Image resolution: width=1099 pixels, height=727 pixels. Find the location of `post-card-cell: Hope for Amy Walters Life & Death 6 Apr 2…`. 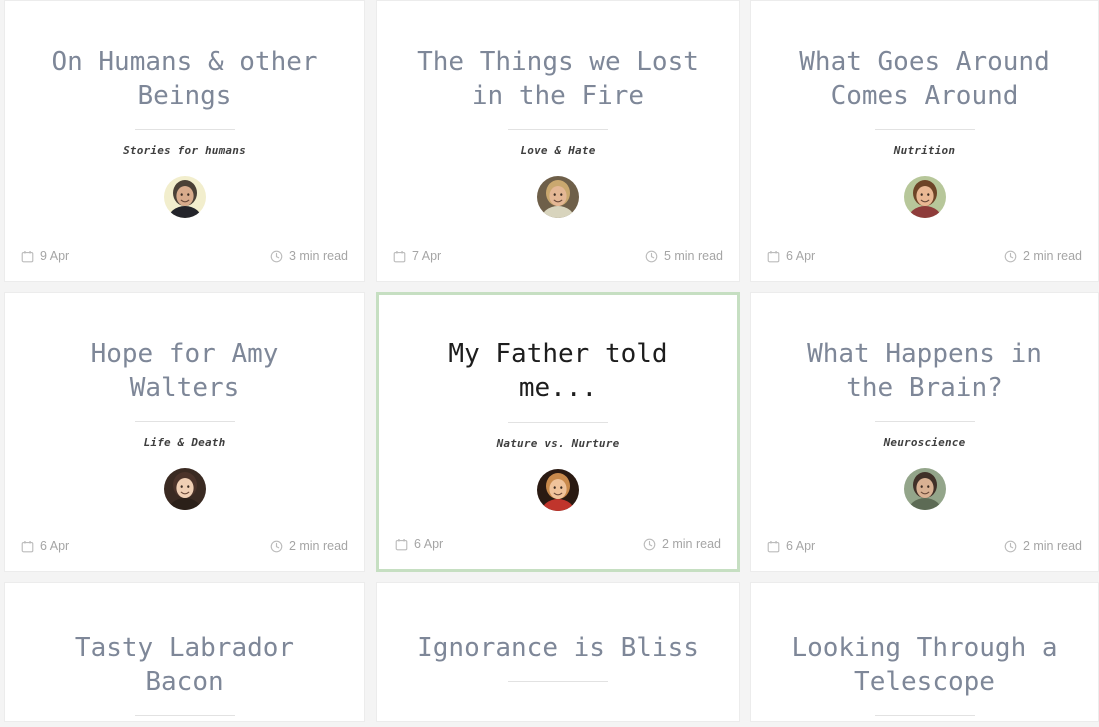

post-card-cell: Hope for Amy Walters Life & Death 6 Apr 2… is located at coordinates (185, 433).